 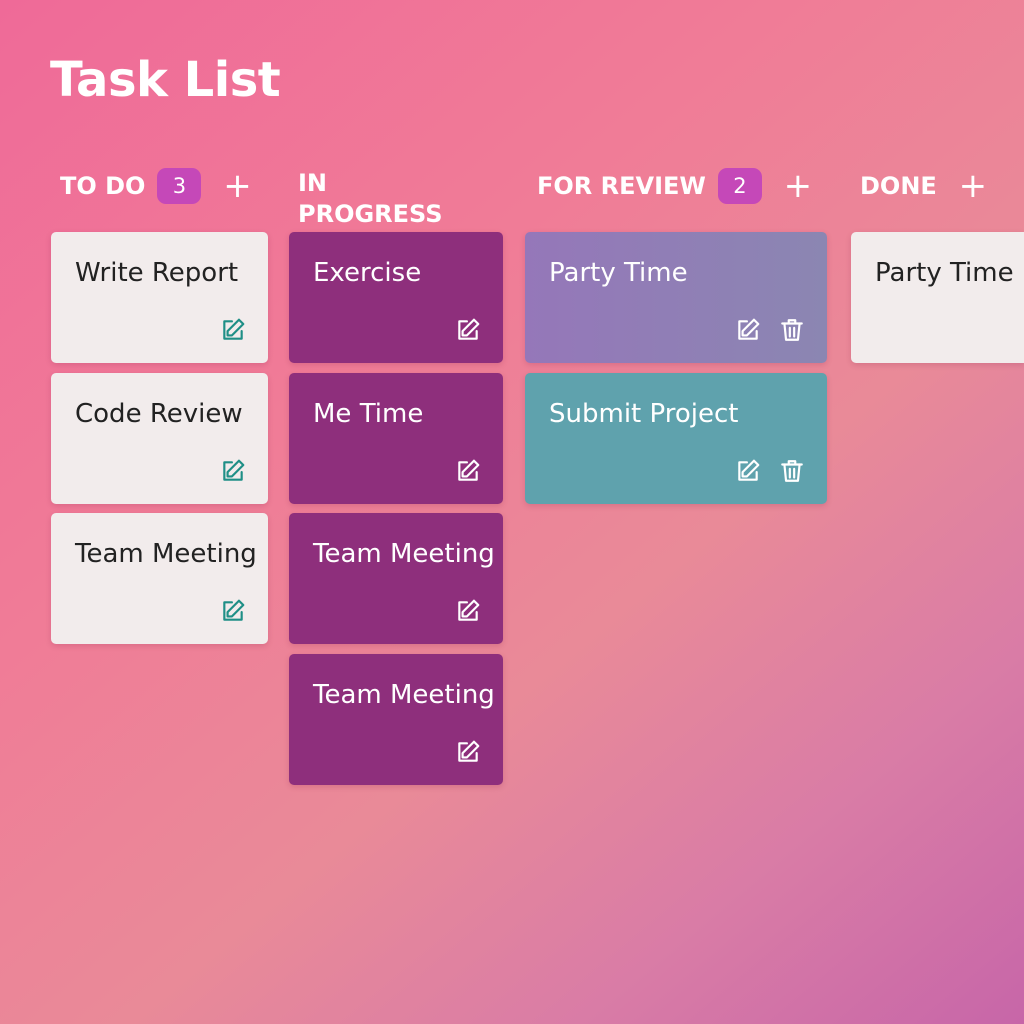 What do you see at coordinates (396, 438) in the screenshot?
I see `task-card: Me Time` at bounding box center [396, 438].